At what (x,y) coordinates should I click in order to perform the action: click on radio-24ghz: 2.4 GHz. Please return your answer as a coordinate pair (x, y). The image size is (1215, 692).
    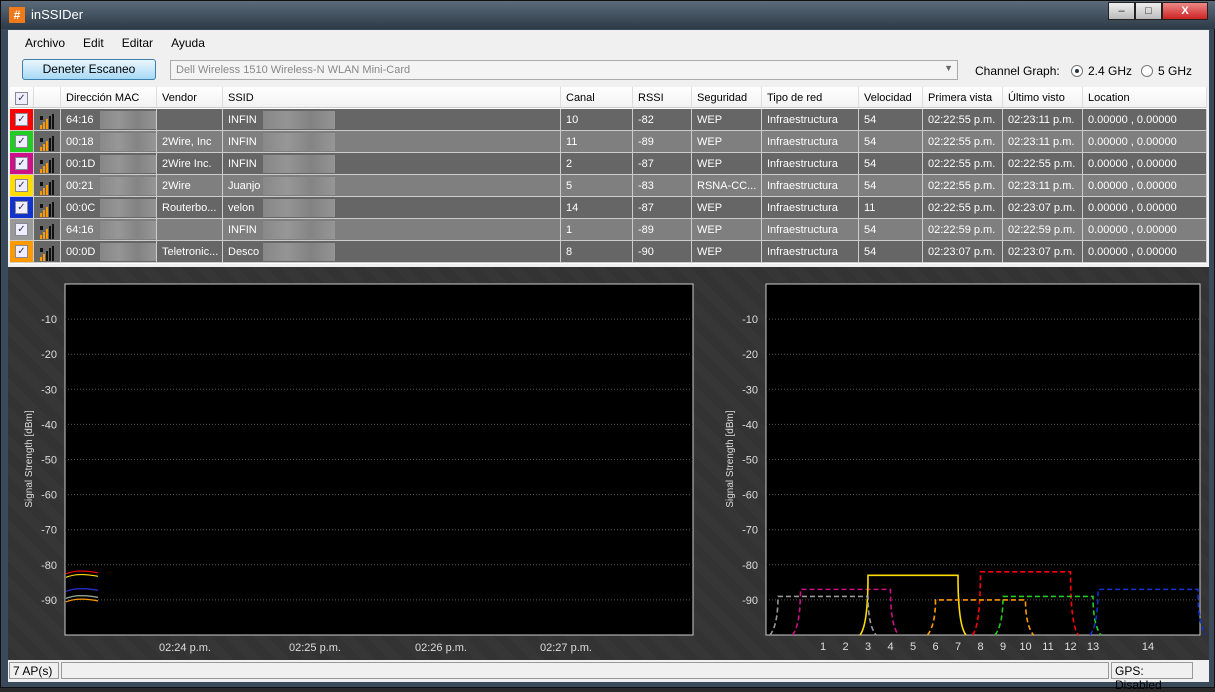
    Looking at the image, I should click on (1101, 71).